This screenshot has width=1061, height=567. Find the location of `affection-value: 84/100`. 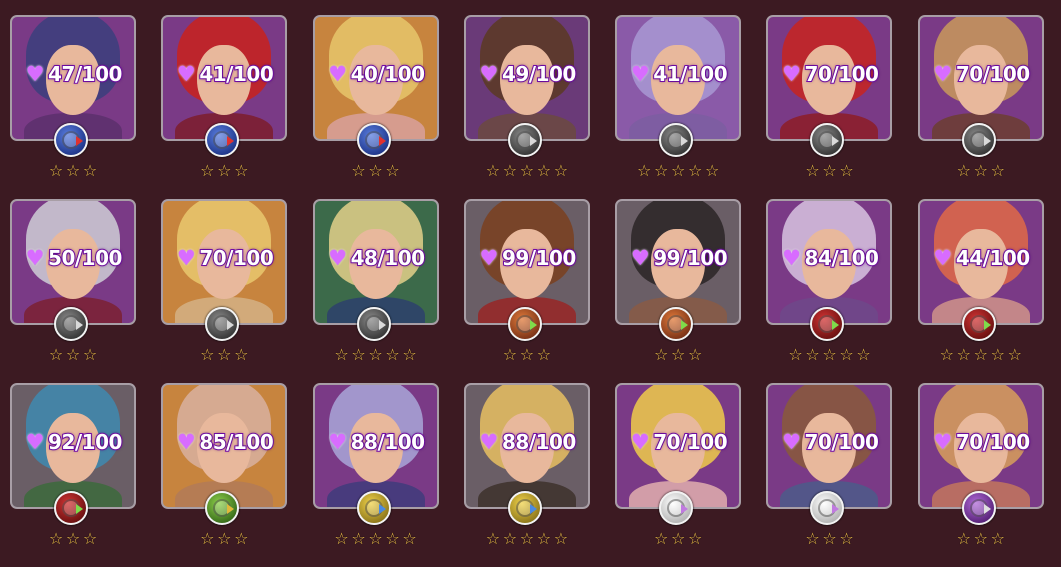

affection-value: 84/100 is located at coordinates (842, 258).